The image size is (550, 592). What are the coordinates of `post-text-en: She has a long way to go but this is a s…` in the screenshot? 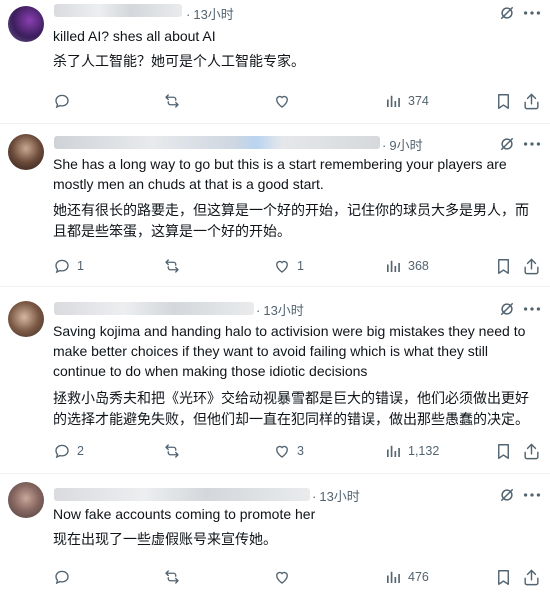 It's located at (280, 174).